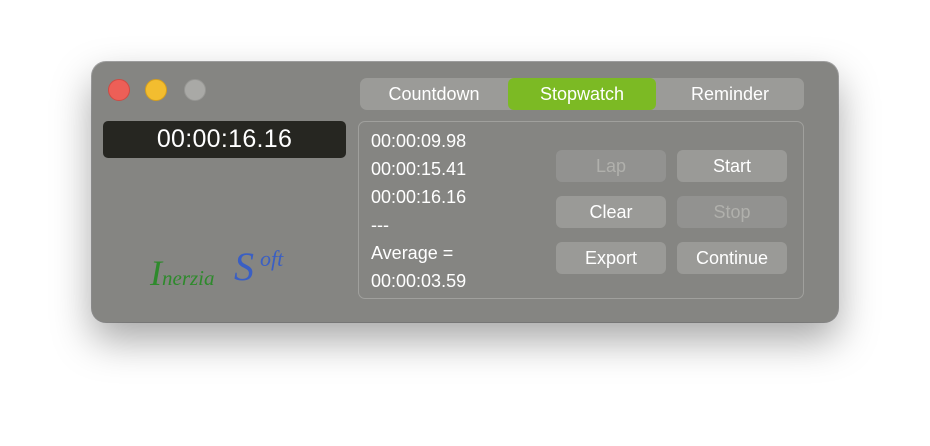 The image size is (930, 446). I want to click on time-display: 00:00:16.16, so click(224, 139).